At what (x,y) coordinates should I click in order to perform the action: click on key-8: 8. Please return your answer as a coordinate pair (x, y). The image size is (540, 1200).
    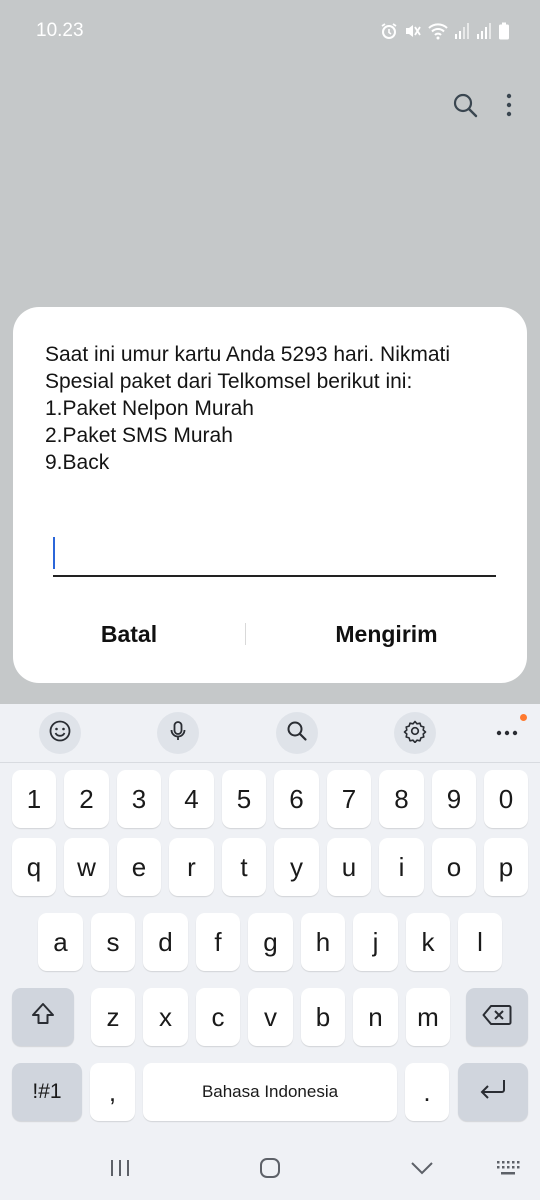
    Looking at the image, I should click on (401, 799).